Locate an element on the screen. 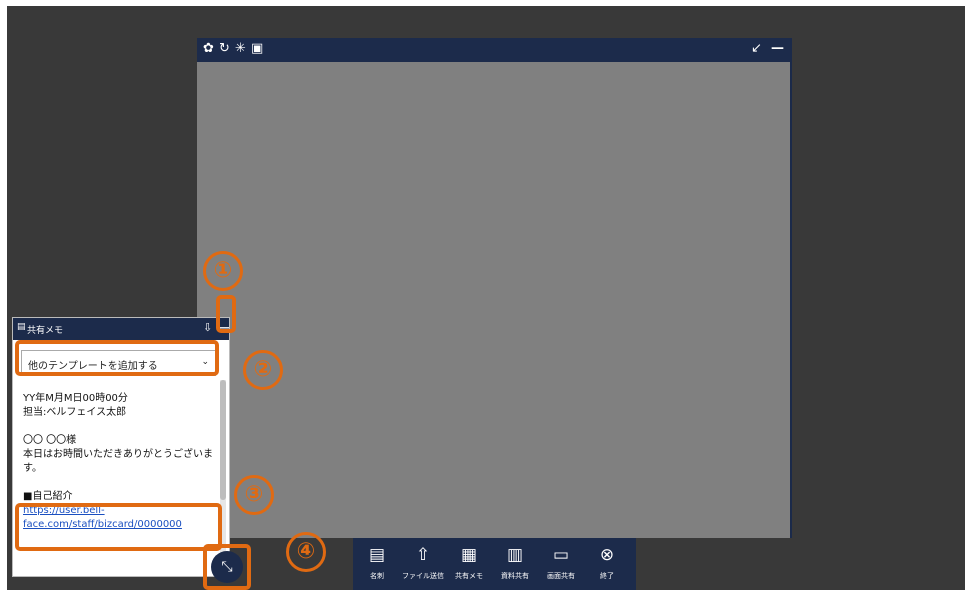 Image resolution: width=971 pixels, height=595 pixels. brightness-icon: ✳ is located at coordinates (240, 49).